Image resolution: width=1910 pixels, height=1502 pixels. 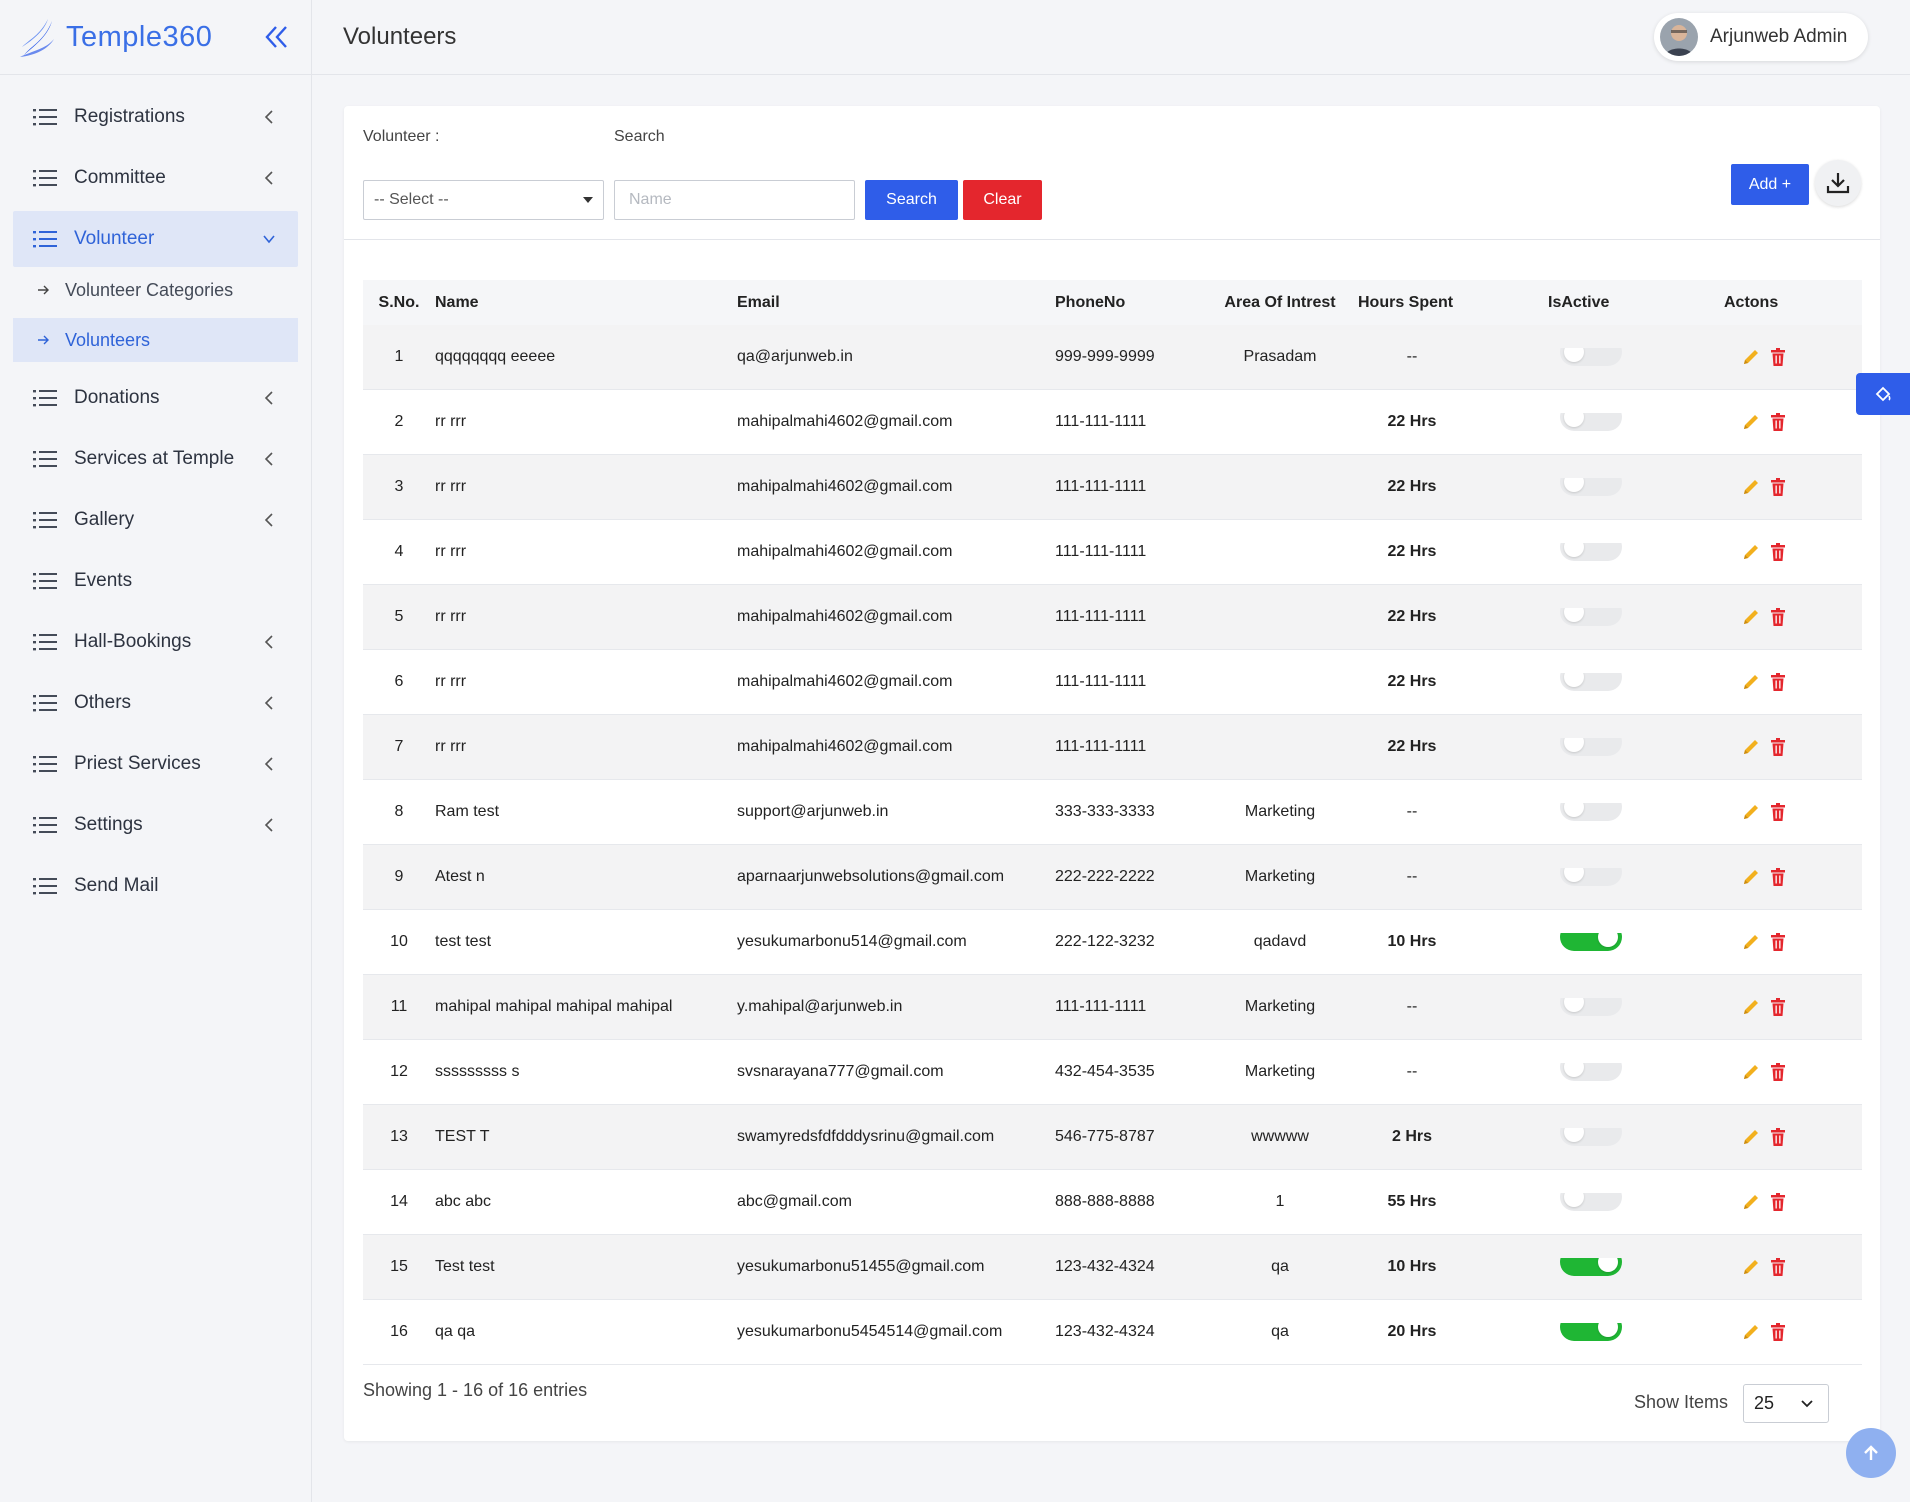 I want to click on scroll-to-top-button, so click(x=1871, y=1453).